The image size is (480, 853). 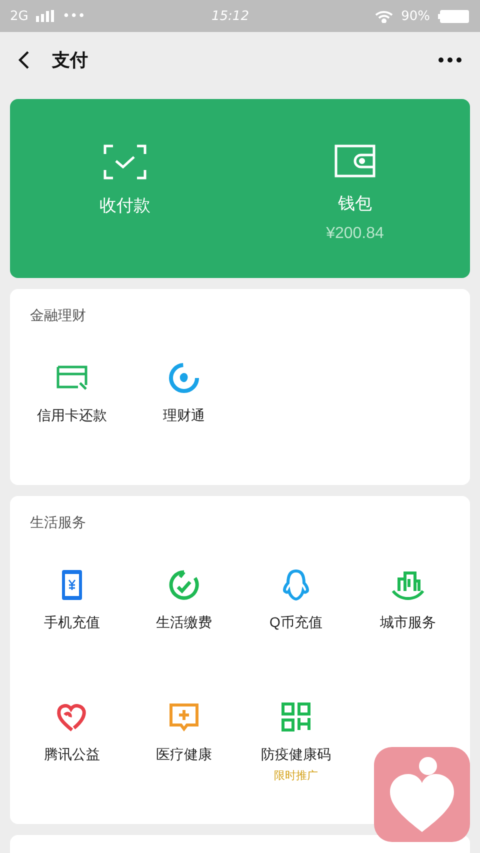 What do you see at coordinates (450, 60) in the screenshot?
I see `more-icon` at bounding box center [450, 60].